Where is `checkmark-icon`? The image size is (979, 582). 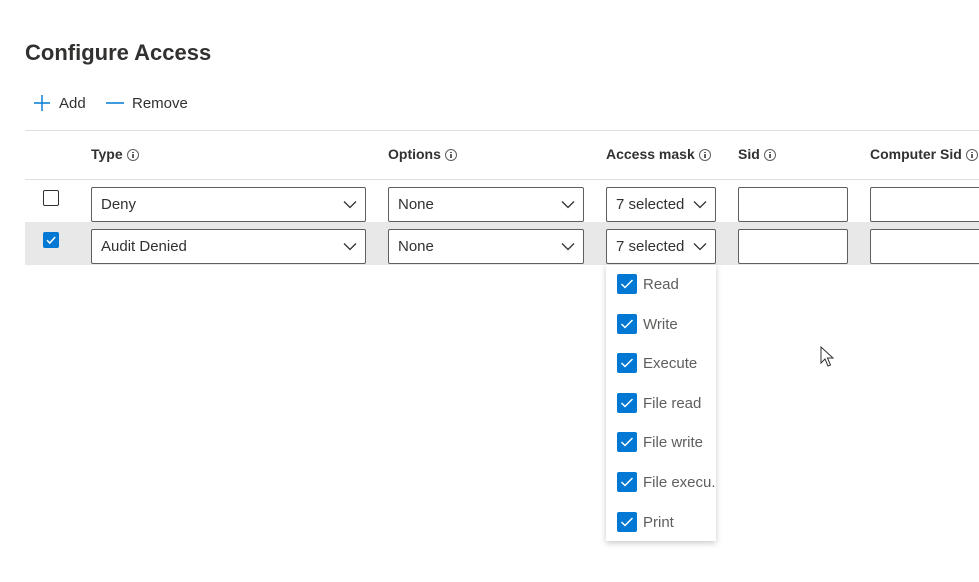
checkmark-icon is located at coordinates (51, 240).